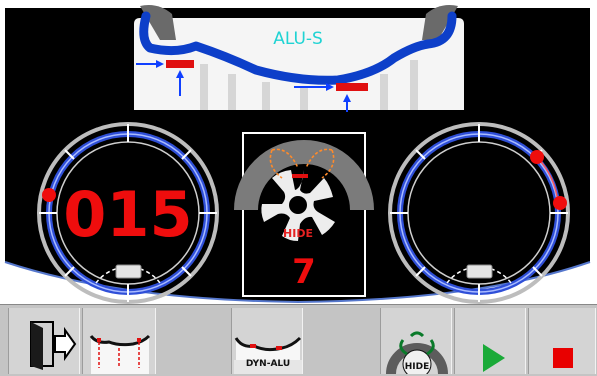 This screenshot has height=376, width=597. What do you see at coordinates (53, 345) in the screenshot?
I see `exit-door-icon` at bounding box center [53, 345].